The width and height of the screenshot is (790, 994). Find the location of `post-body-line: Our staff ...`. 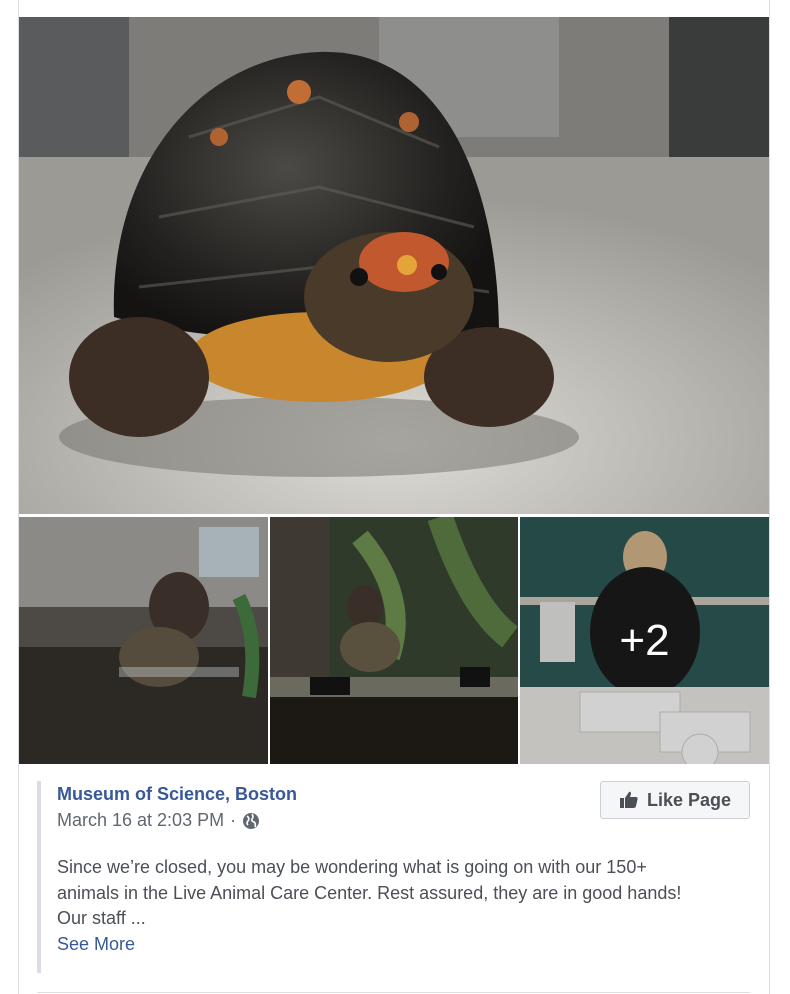

post-body-line: Our staff ... is located at coordinates (101, 918).